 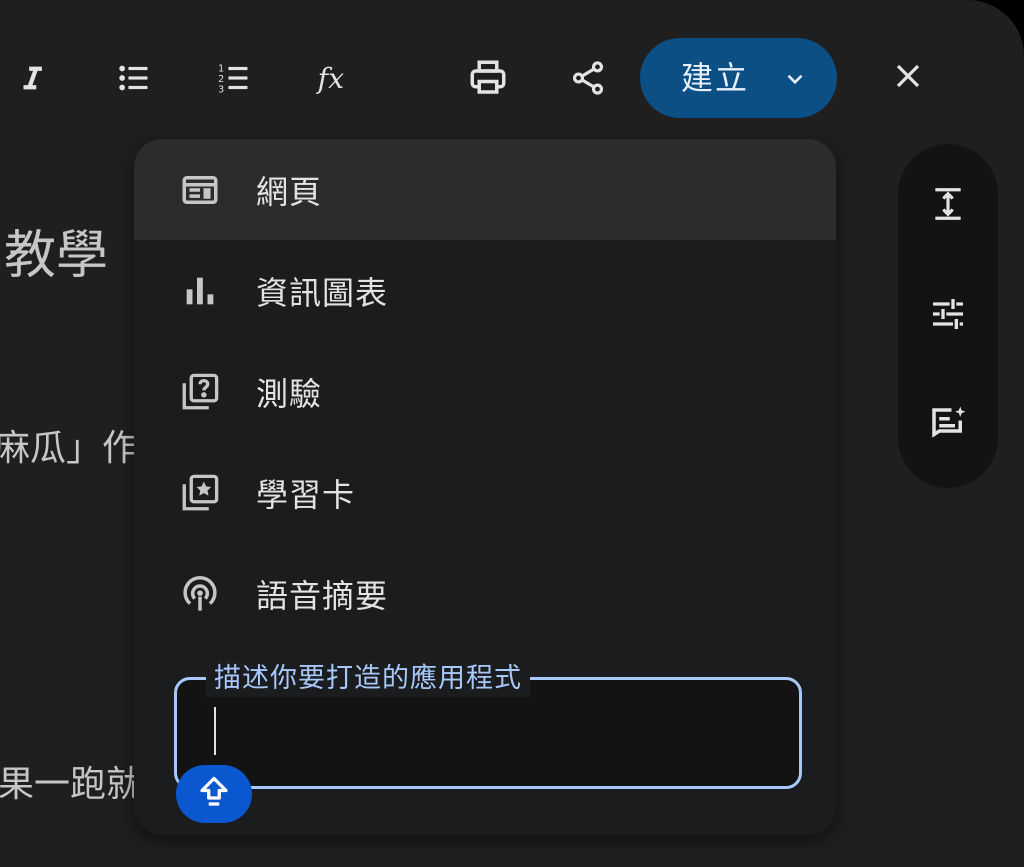 I want to click on menu-item-infographic: 資訊圖表, so click(x=485, y=290).